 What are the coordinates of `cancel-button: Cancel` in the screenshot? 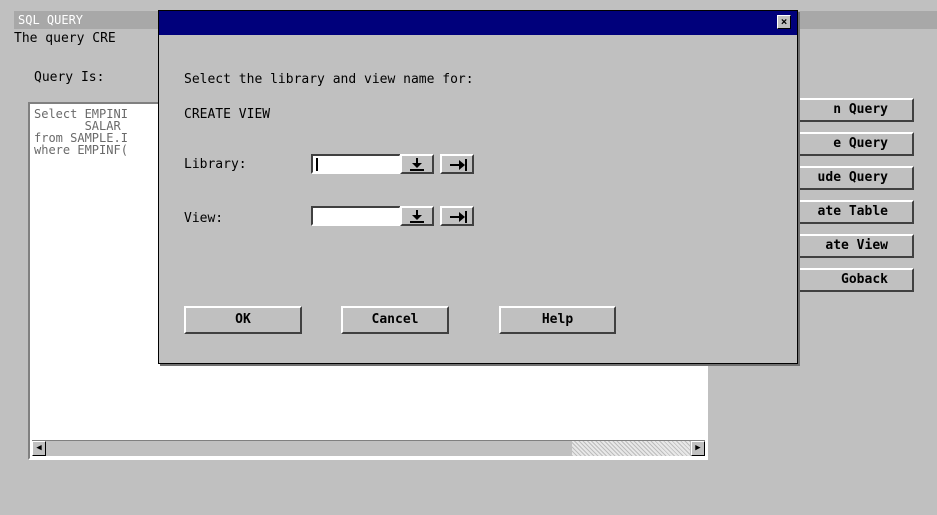 It's located at (395, 320).